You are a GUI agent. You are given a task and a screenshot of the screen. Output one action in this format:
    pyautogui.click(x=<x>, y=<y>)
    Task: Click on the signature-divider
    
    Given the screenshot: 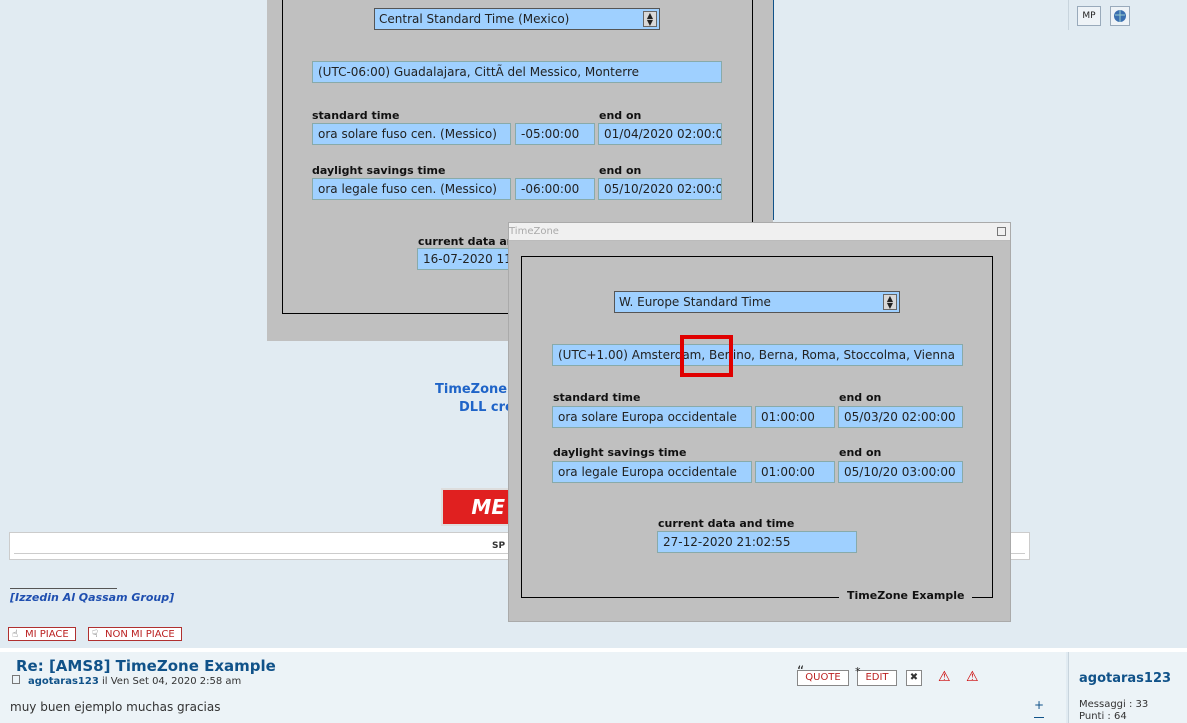 What is the action you would take?
    pyautogui.click(x=63, y=588)
    